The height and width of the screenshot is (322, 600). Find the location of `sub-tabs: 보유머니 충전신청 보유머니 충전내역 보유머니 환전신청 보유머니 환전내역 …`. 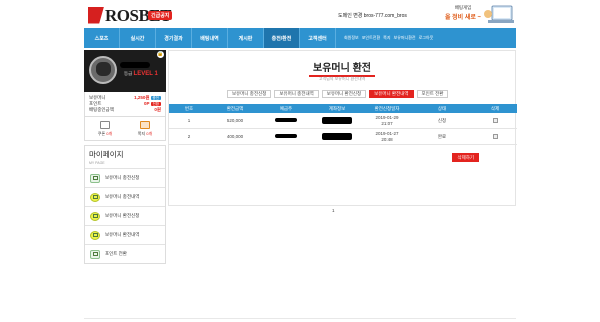

sub-tabs: 보유머니 충전신청 보유머니 충전내역 보유머니 환전신청 보유머니 환전내역 … is located at coordinates (338, 94).